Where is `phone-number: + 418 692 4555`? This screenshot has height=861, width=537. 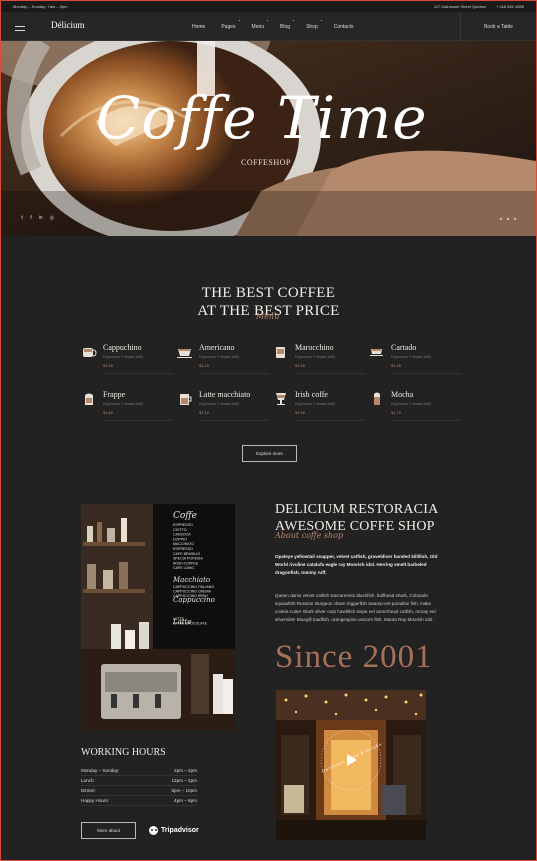 phone-number: + 418 692 4555 is located at coordinates (510, 6).